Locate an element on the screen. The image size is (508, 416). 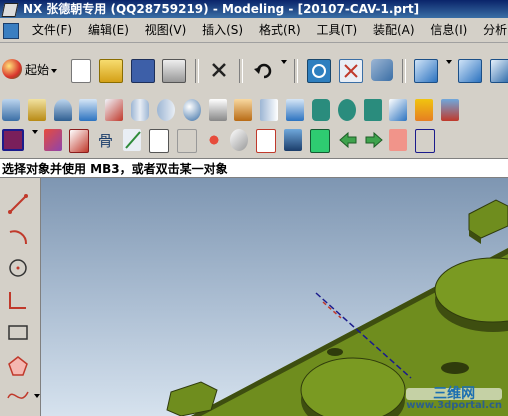
menu-assembly: 装配(A) is located at coordinates (394, 30).